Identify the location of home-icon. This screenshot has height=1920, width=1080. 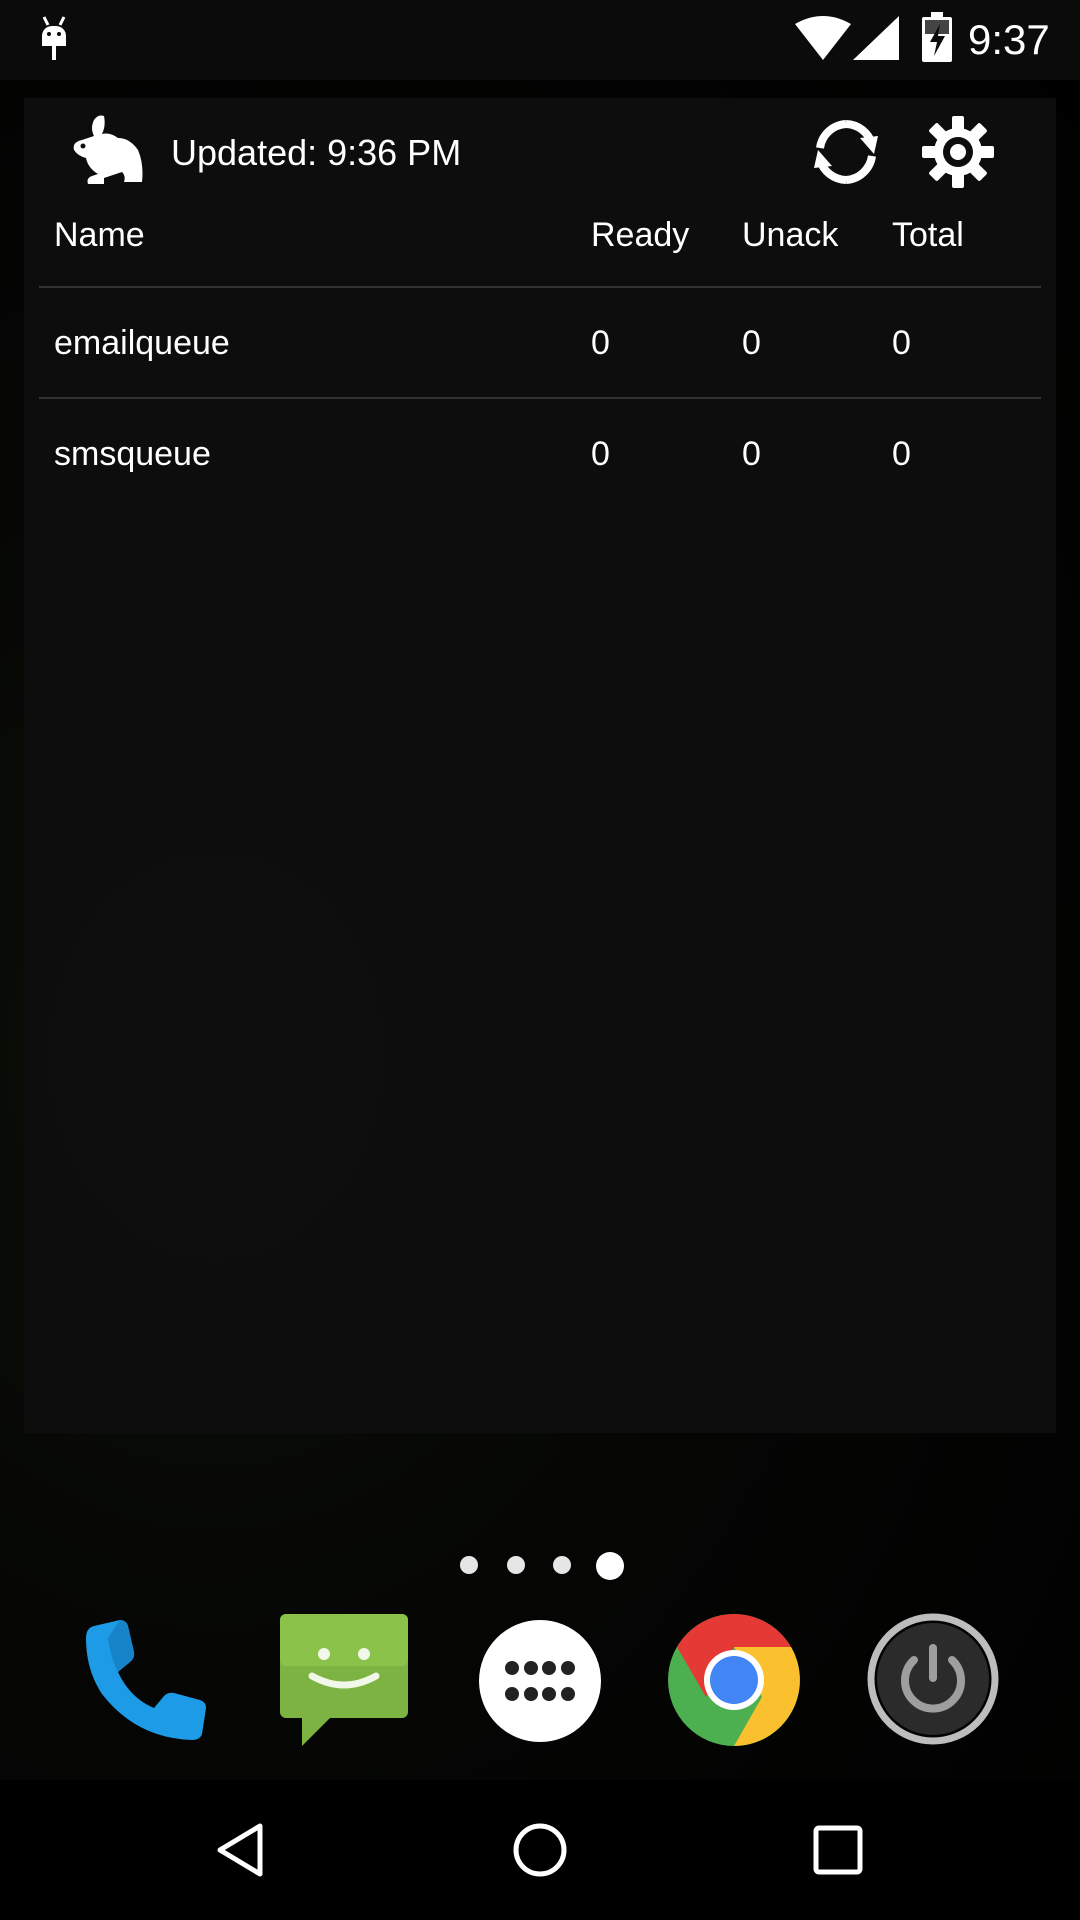
(540, 1850).